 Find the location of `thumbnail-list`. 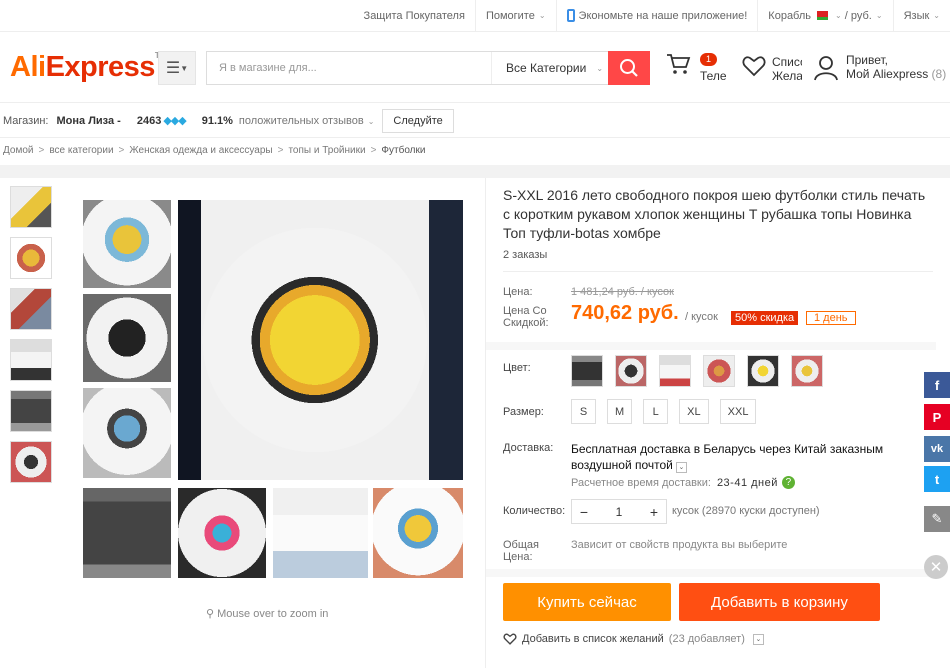

thumbnail-list is located at coordinates (32, 339).